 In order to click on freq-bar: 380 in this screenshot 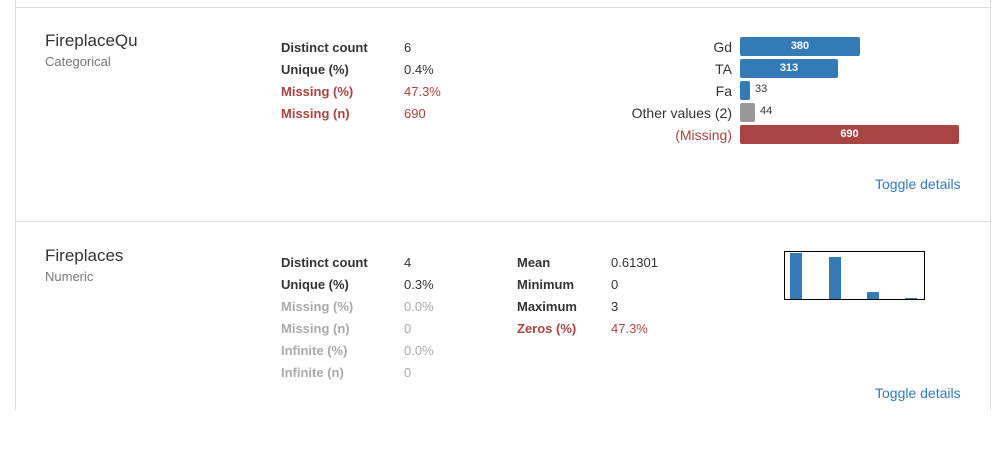, I will do `click(800, 46)`.